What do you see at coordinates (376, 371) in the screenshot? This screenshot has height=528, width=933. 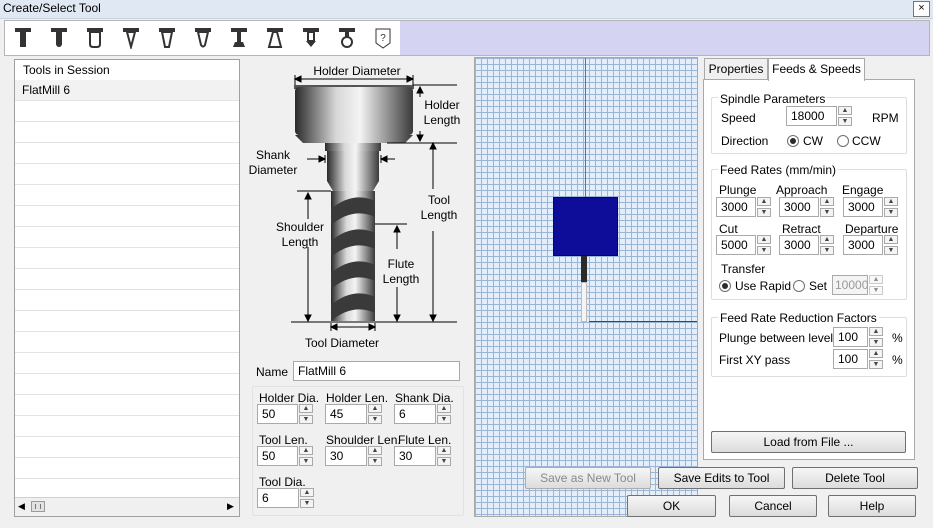 I see `tool-name-field: FlatMill 6` at bounding box center [376, 371].